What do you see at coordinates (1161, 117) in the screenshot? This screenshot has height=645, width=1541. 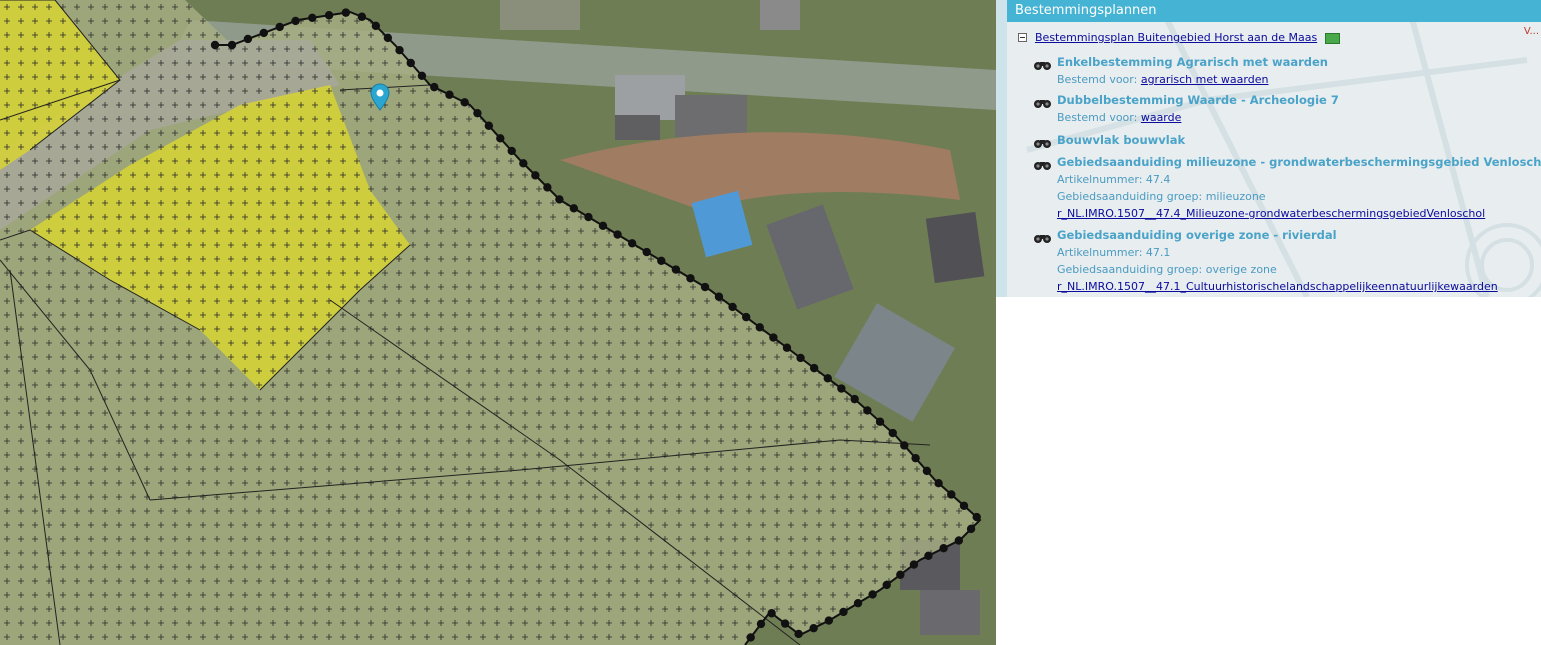 I see `entry-detail-link: waarde` at bounding box center [1161, 117].